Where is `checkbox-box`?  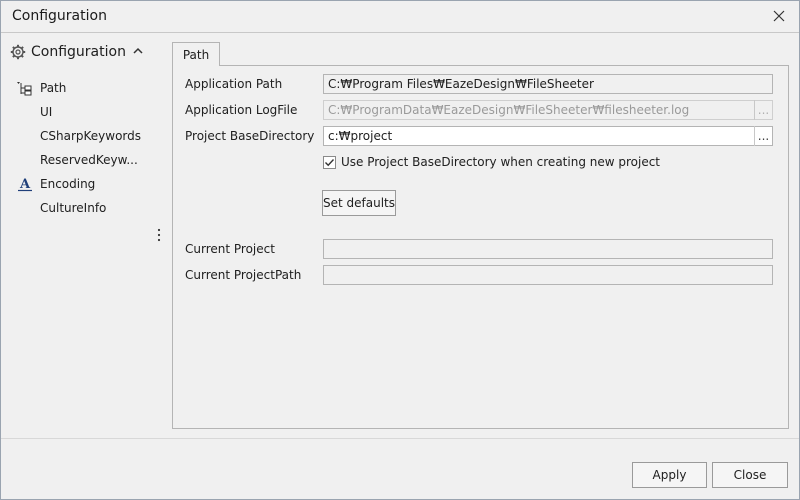 checkbox-box is located at coordinates (329, 162).